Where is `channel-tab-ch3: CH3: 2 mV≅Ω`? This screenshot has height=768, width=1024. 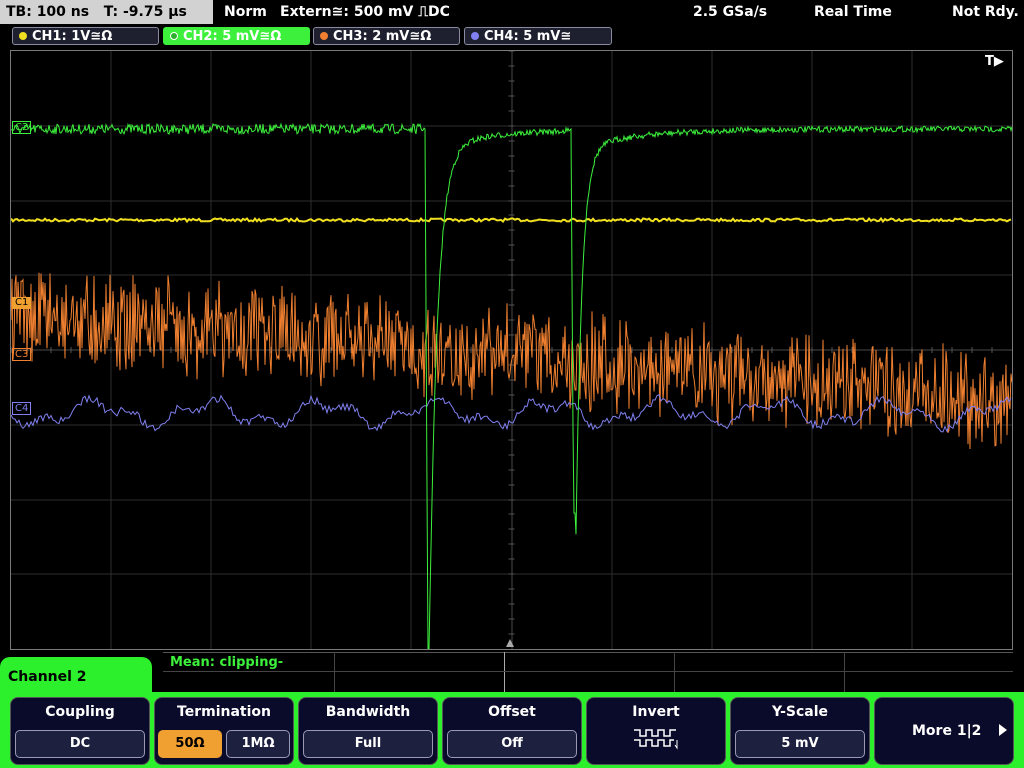
channel-tab-ch3: CH3: 2 mV≅Ω is located at coordinates (386, 36).